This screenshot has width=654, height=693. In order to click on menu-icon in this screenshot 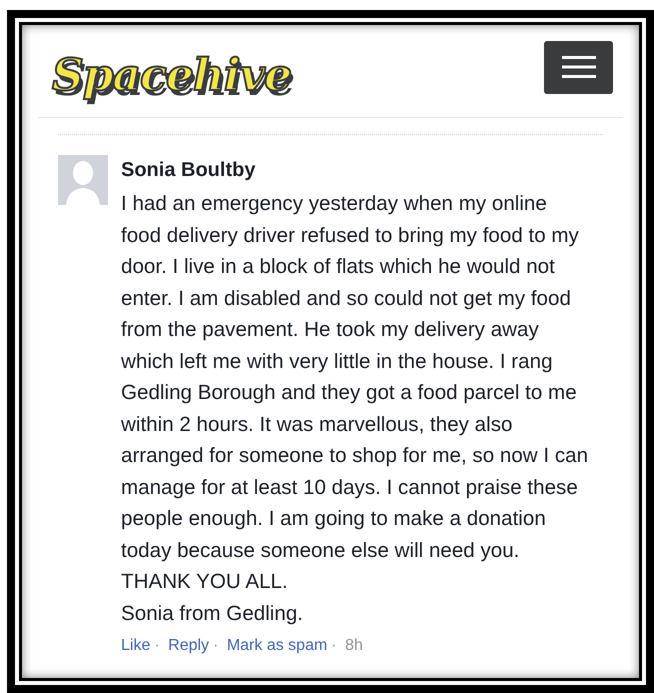, I will do `click(579, 67)`.